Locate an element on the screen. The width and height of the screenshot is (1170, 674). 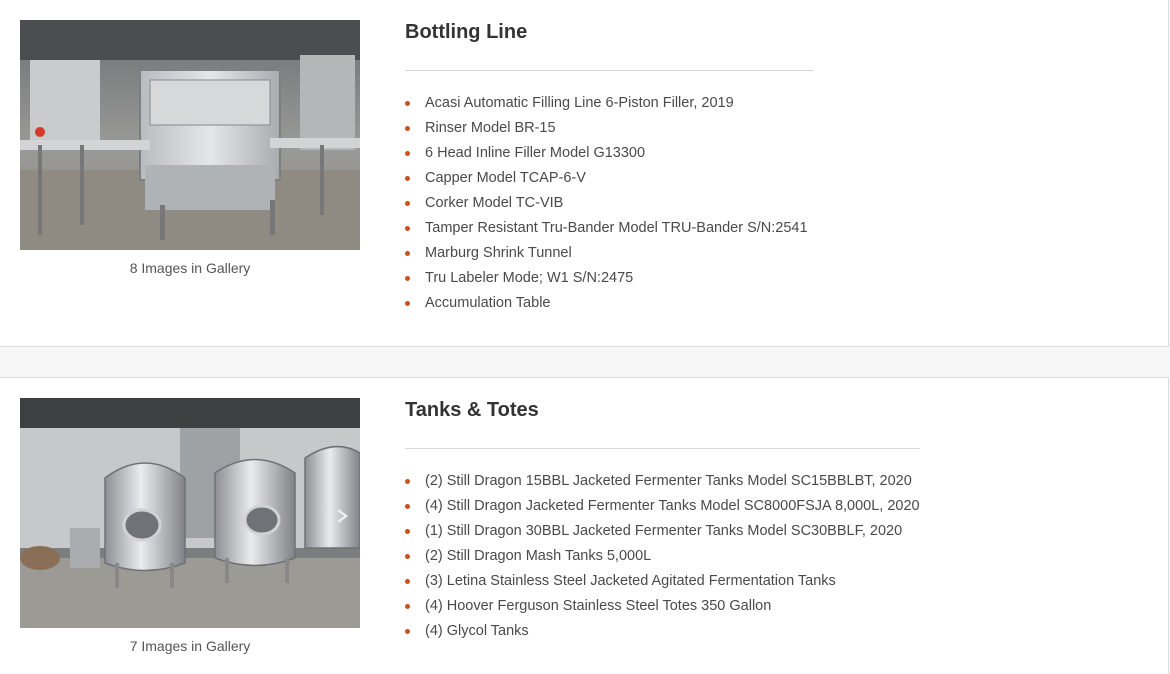
gallery-count-link: 8 Images in Gallery is located at coordinates (190, 268).